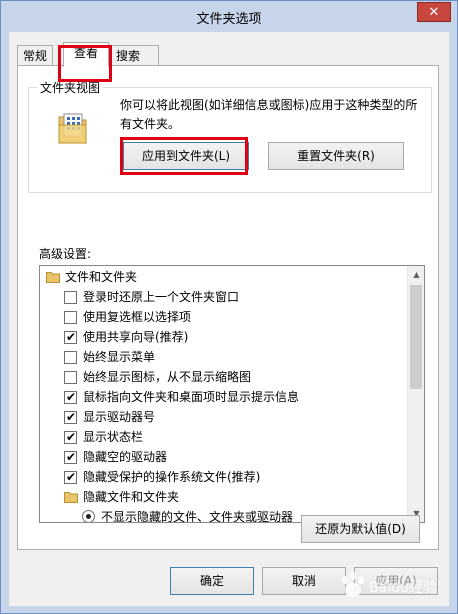 The height and width of the screenshot is (614, 458). What do you see at coordinates (167, 377) in the screenshot?
I see `tree-item-label: 始终显示图标，从不显示缩略图` at bounding box center [167, 377].